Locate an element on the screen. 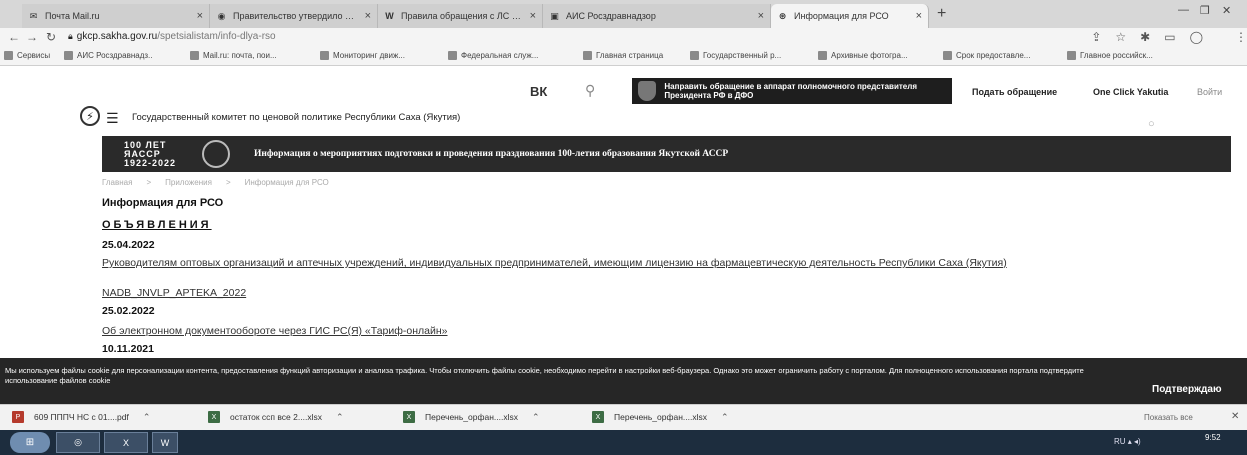  extensions-icon: ✱ is located at coordinates (1152, 37).